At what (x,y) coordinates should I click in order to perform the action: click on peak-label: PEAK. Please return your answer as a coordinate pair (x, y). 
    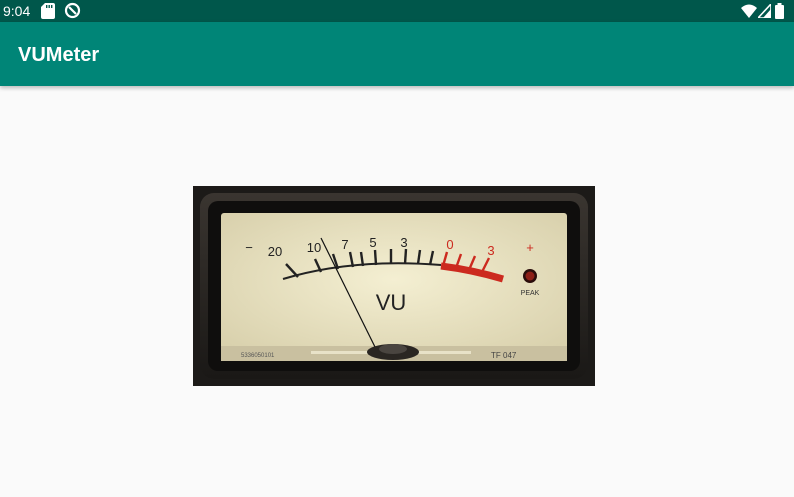
    Looking at the image, I should click on (530, 293).